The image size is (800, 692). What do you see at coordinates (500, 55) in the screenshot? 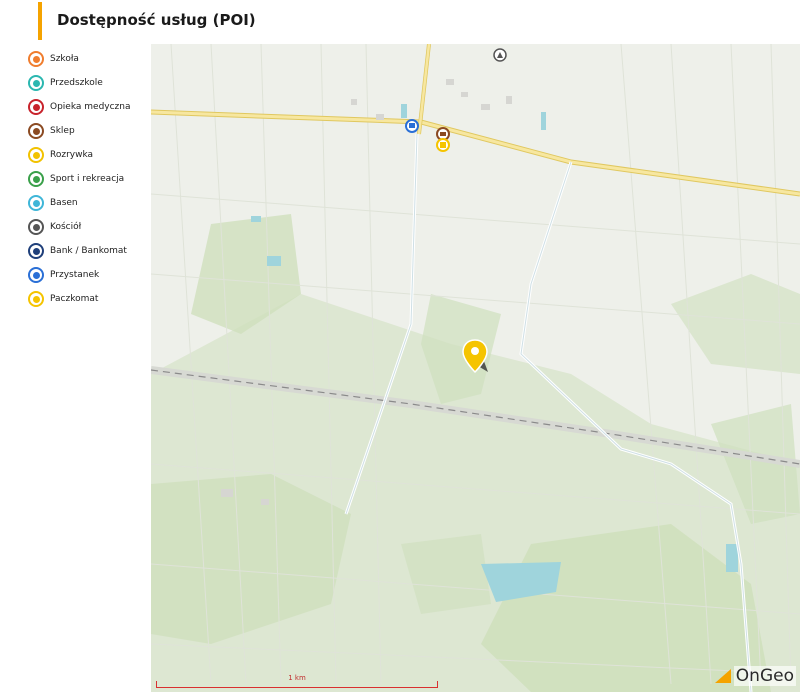
I see `poi-church-marker` at bounding box center [500, 55].